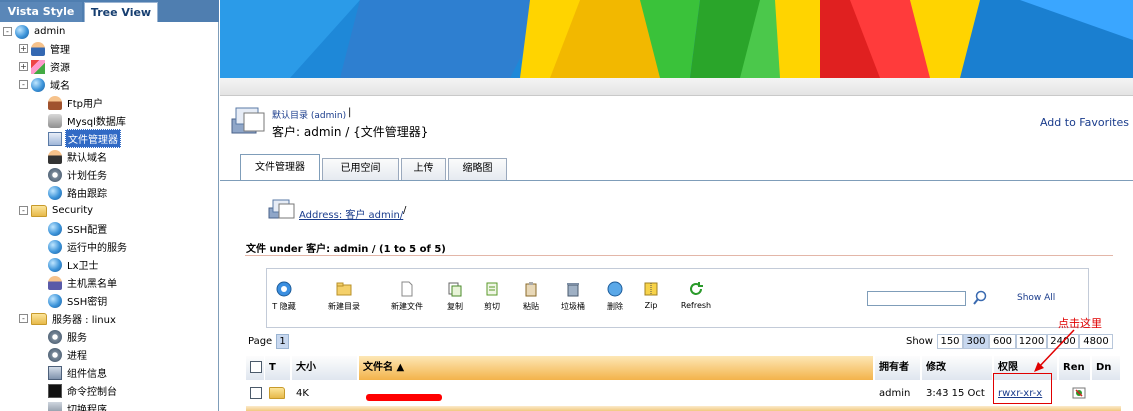 Image resolution: width=1133 pixels, height=411 pixels. Describe the element at coordinates (73, 210) in the screenshot. I see `tree-item-label: Security` at that location.